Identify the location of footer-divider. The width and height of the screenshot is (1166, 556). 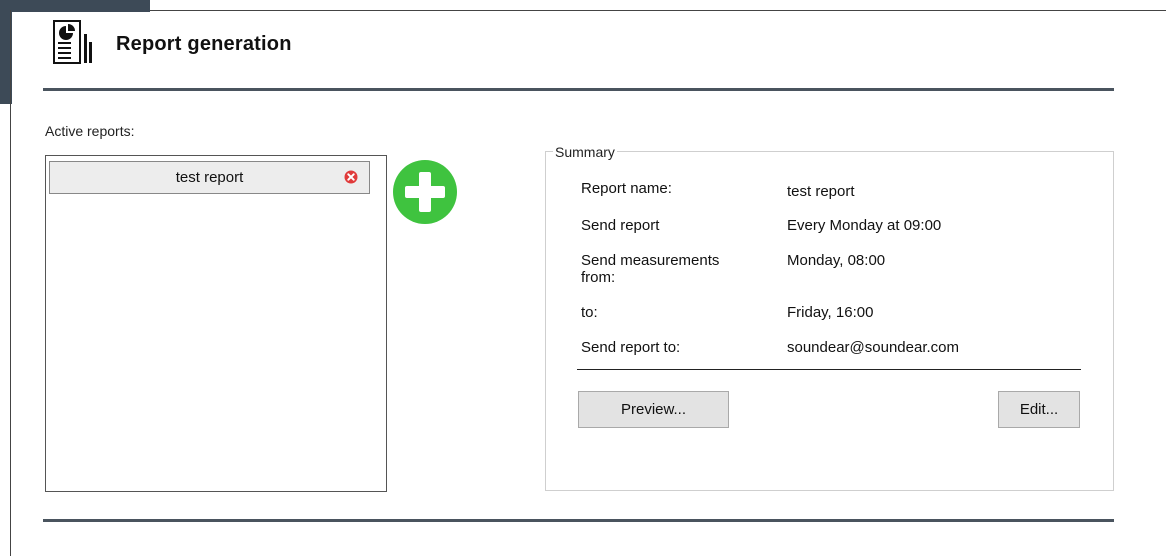
(578, 520).